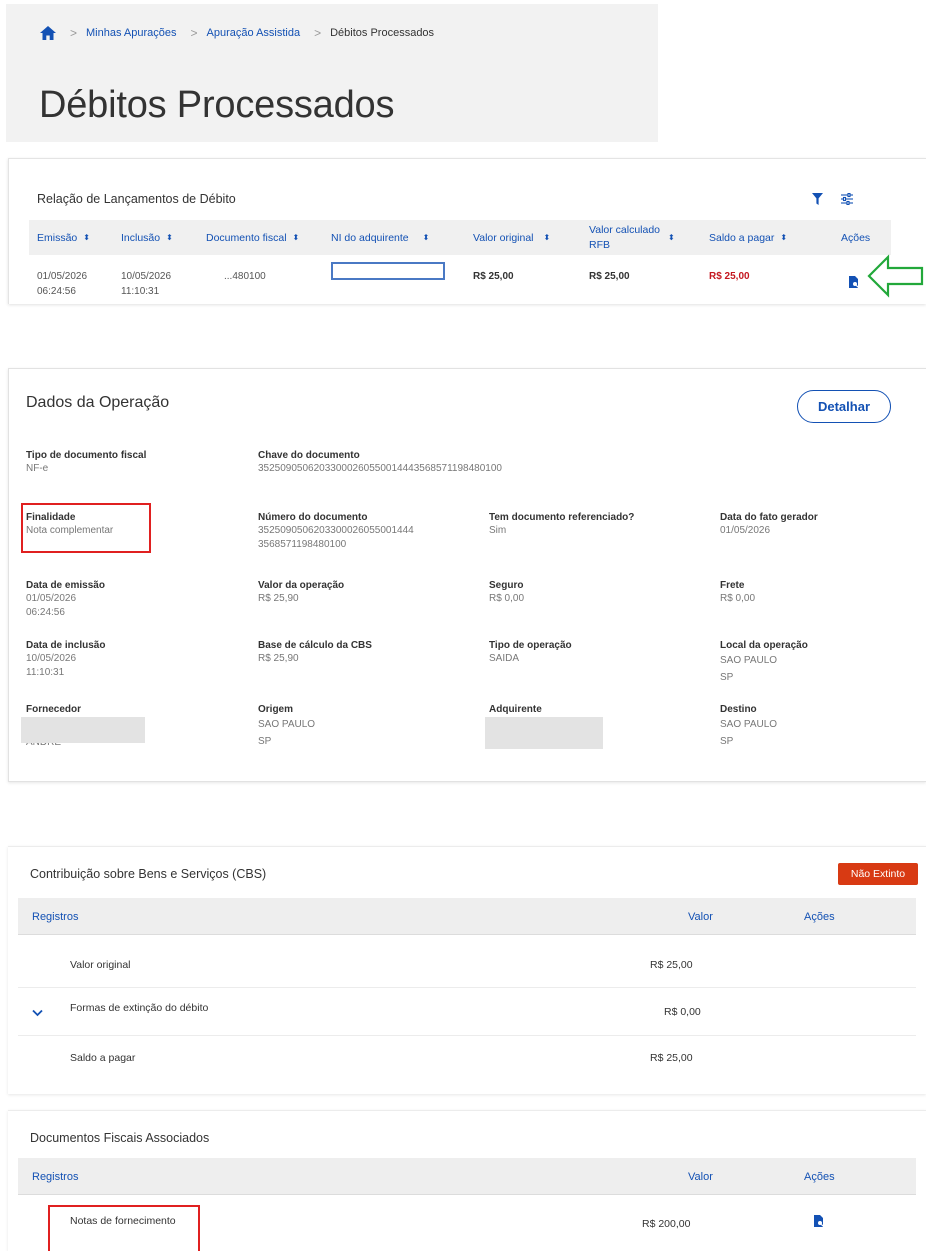 Image resolution: width=926 pixels, height=1251 pixels. I want to click on detail-button: Detalhar, so click(844, 406).